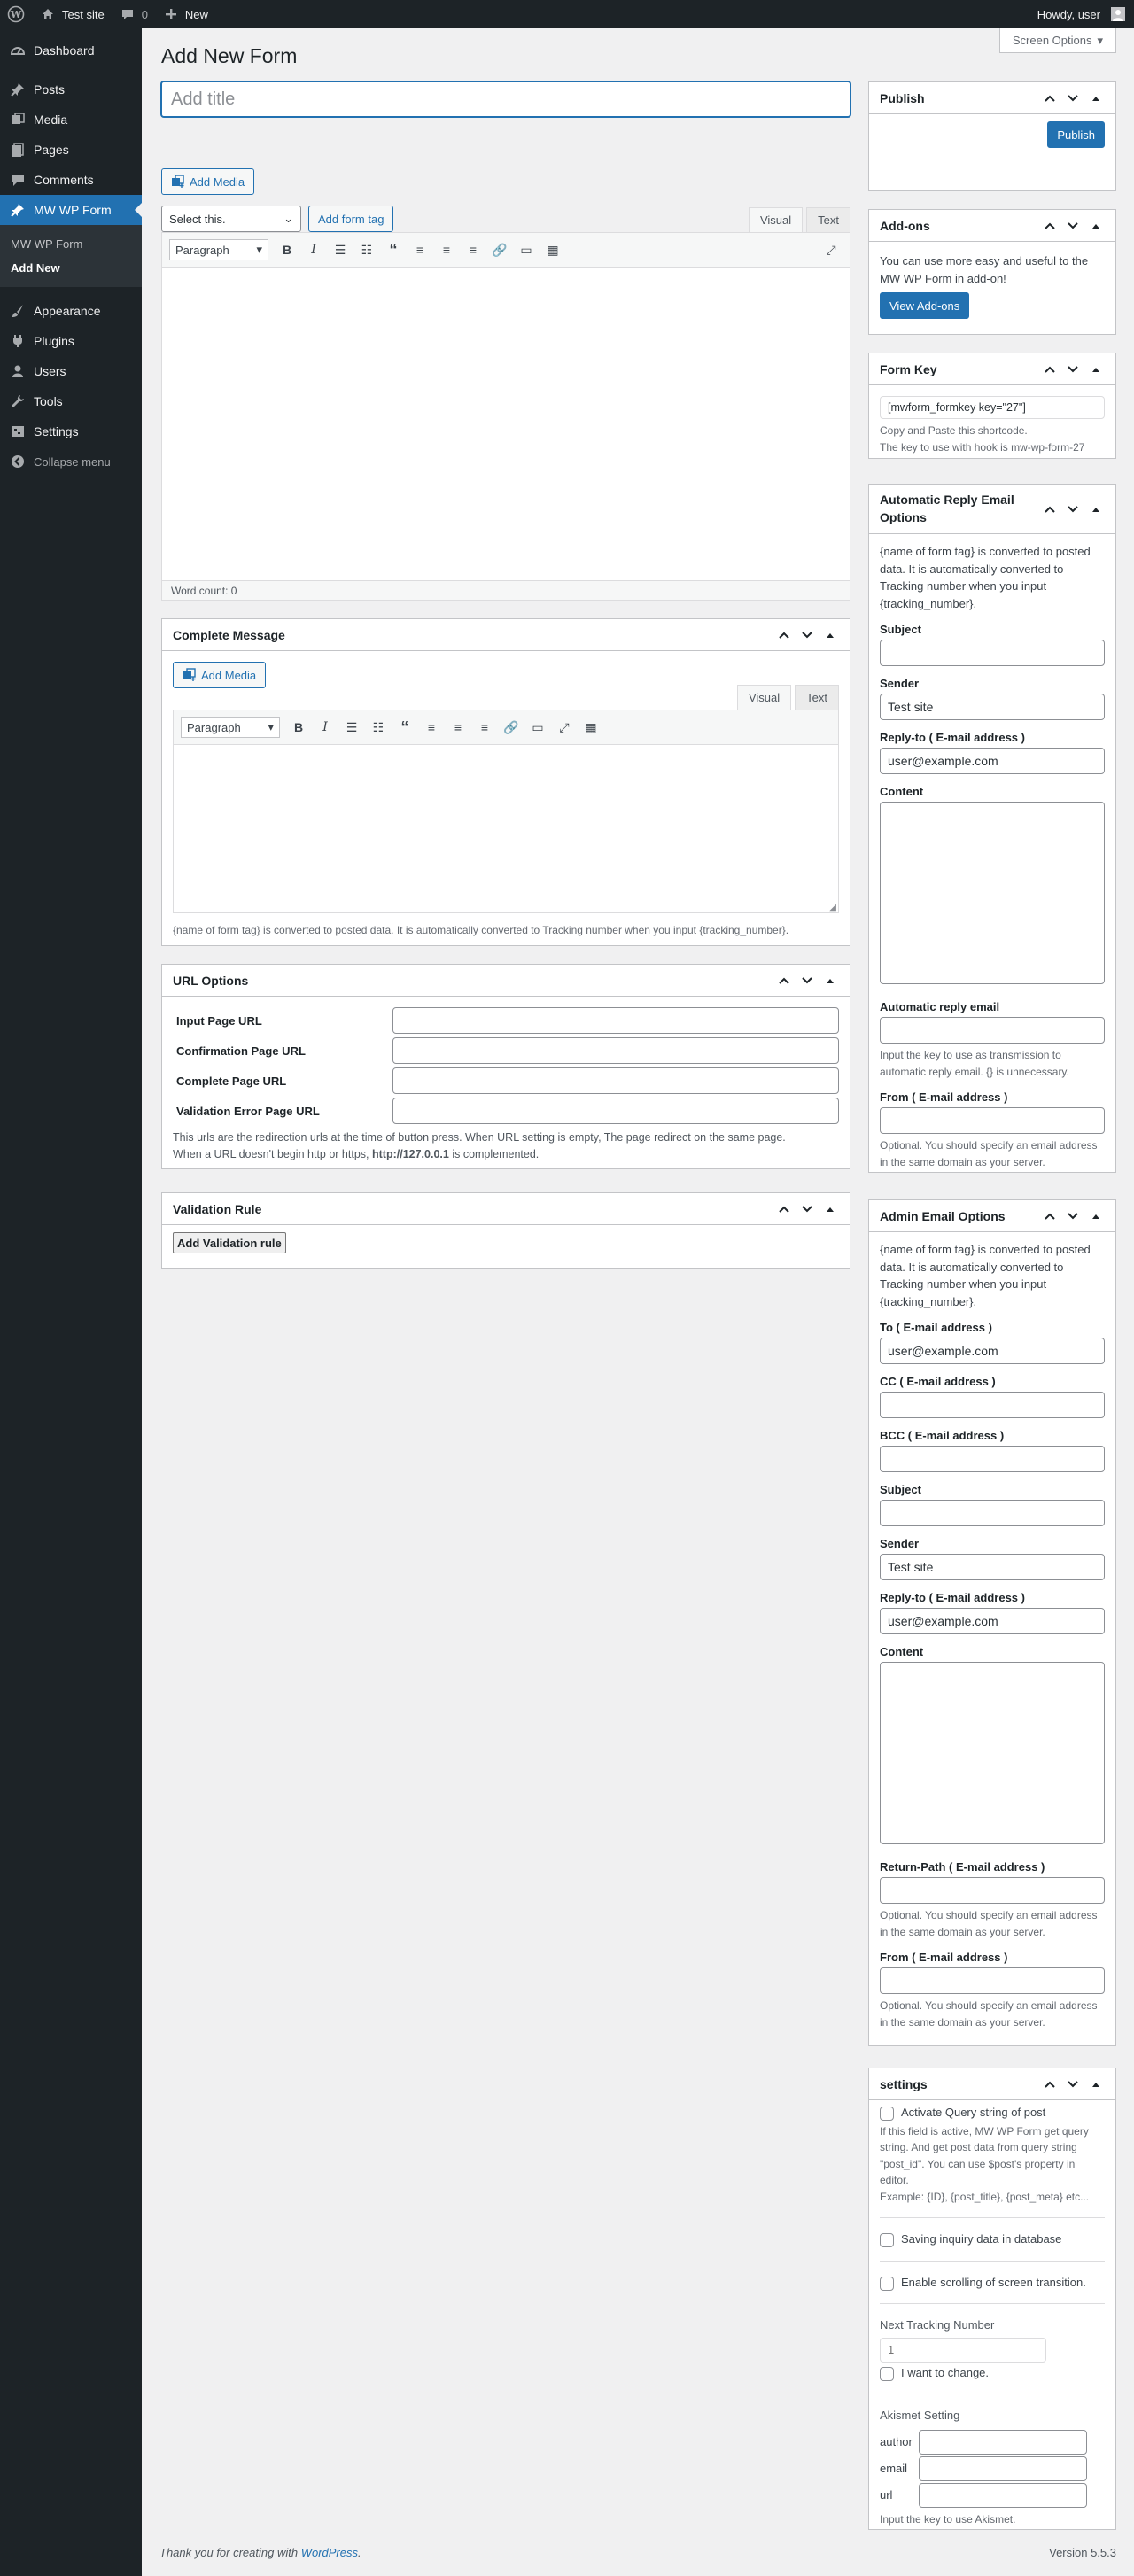 The width and height of the screenshot is (1134, 2576). Describe the element at coordinates (71, 461) in the screenshot. I see `collapse-menu-button: Collapse menu` at that location.